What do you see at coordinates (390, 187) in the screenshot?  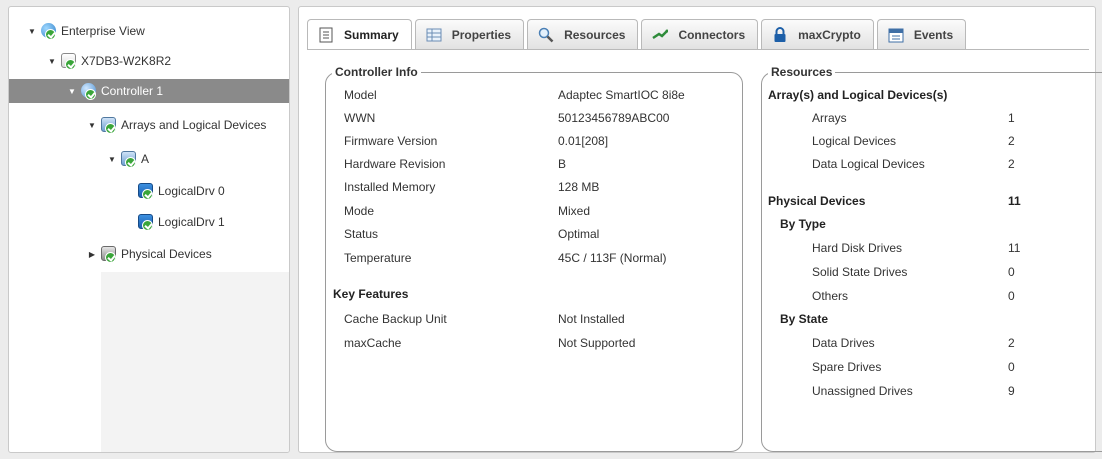 I see `installed-memory-label: Installed Memory` at bounding box center [390, 187].